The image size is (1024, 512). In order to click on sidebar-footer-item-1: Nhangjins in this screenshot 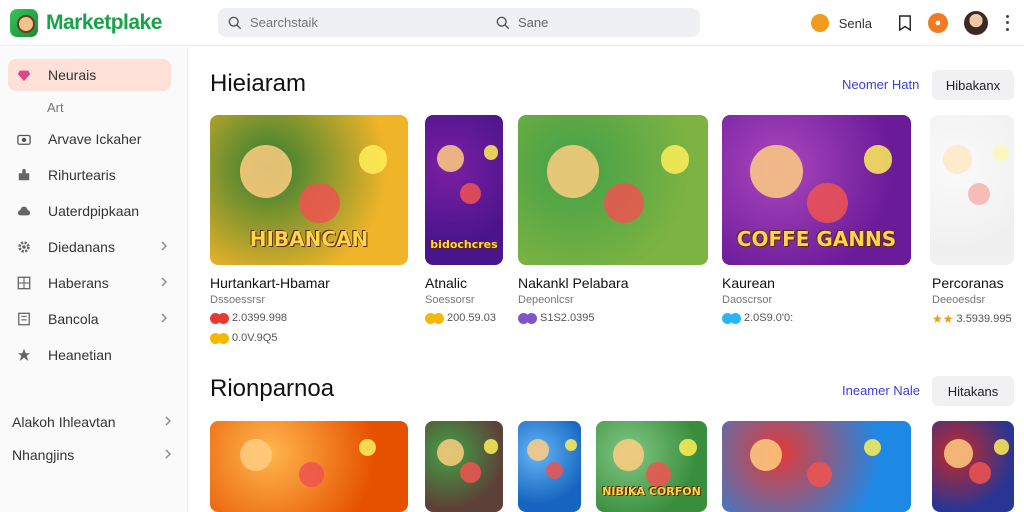, I will do `click(91, 455)`.